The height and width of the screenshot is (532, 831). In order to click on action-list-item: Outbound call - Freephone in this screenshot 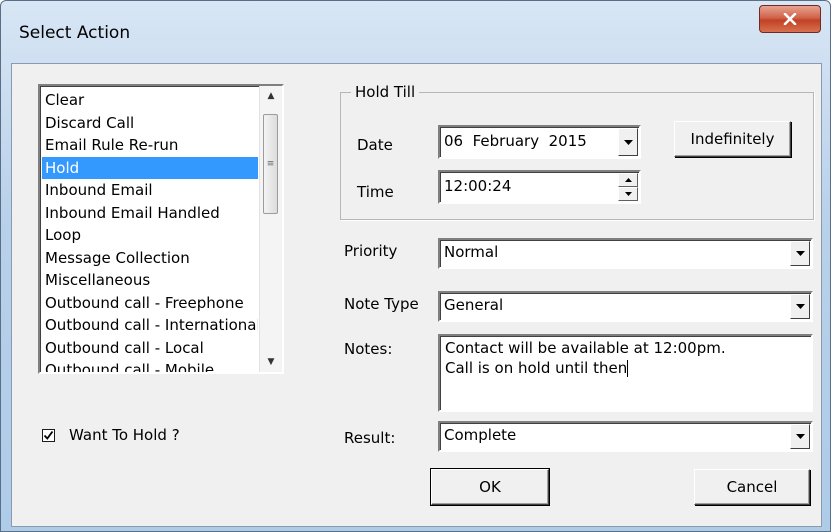, I will do `click(150, 303)`.